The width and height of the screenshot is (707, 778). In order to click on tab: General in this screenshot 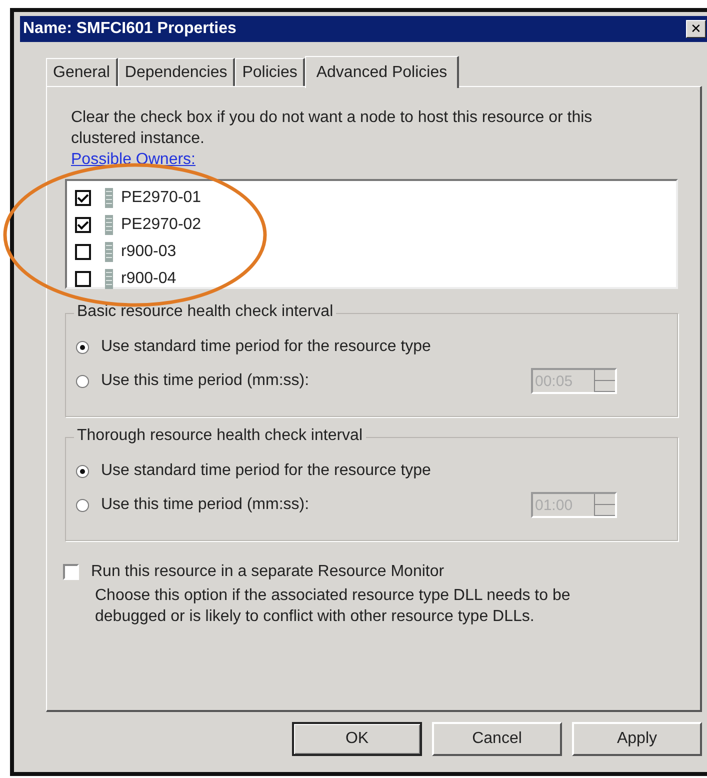, I will do `click(82, 72)`.